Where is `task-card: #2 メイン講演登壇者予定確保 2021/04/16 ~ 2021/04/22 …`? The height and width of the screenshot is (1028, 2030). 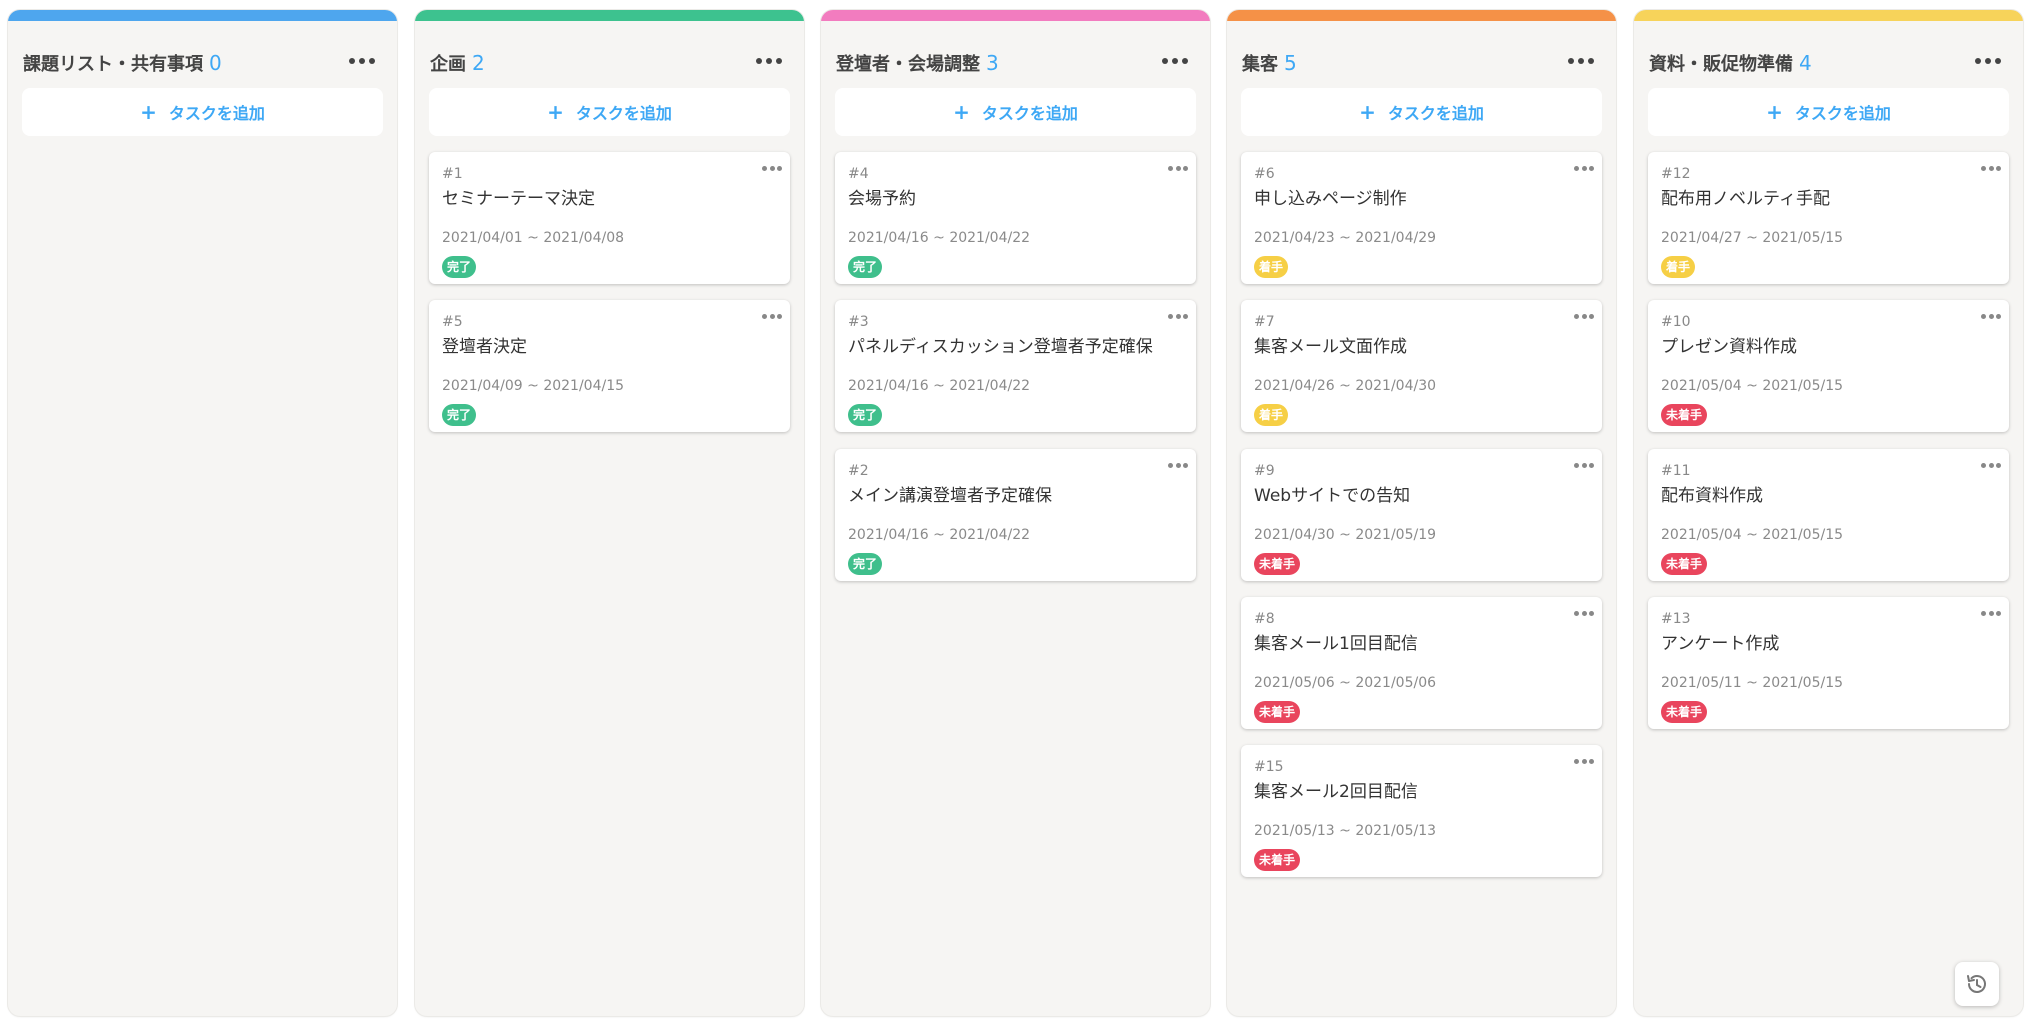
task-card: #2 メイン講演登壇者予定確保 2021/04/16 ~ 2021/04/22 … is located at coordinates (1015, 515).